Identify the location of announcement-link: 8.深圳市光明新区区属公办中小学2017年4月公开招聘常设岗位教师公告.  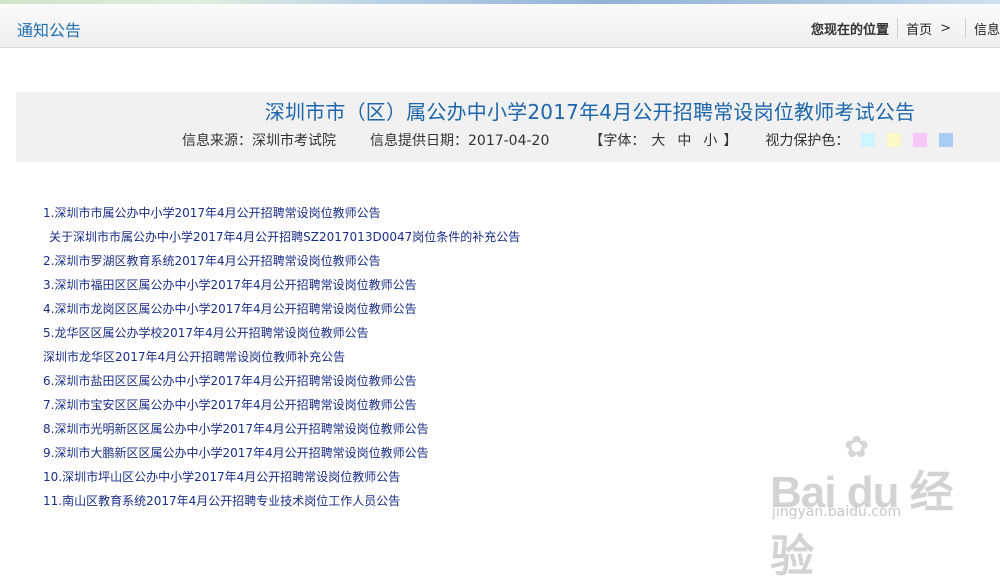
(323, 433).